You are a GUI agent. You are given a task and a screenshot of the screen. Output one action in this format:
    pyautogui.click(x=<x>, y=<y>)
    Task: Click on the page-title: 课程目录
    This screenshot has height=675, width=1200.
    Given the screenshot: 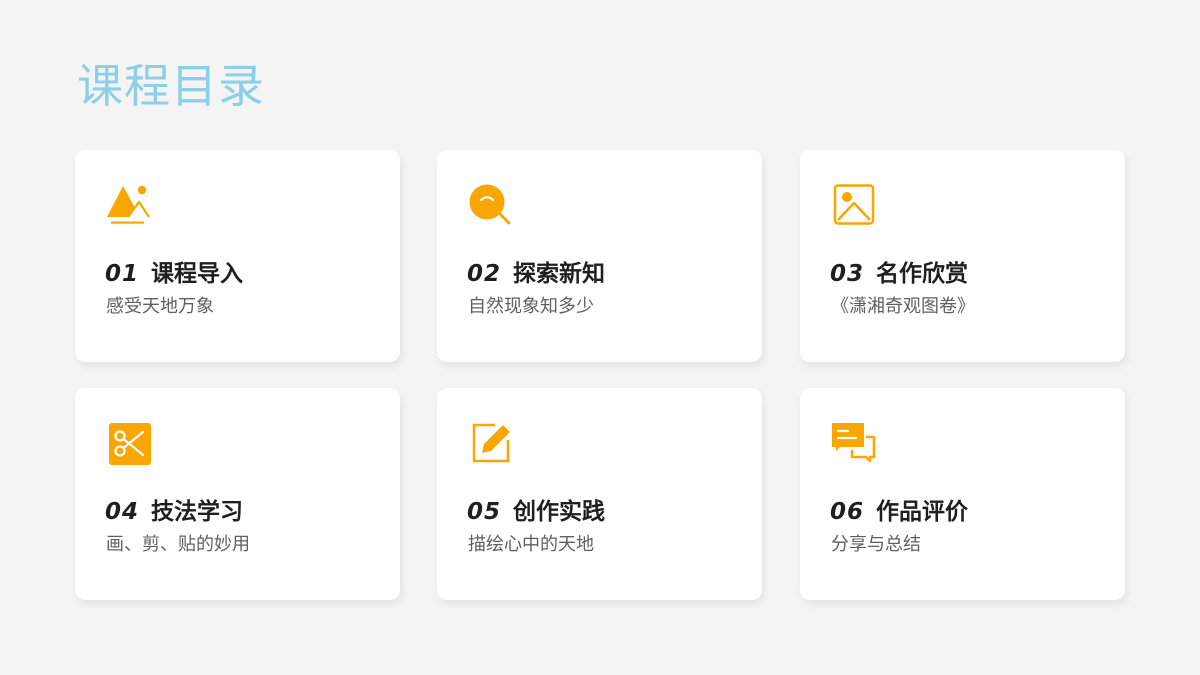 What is the action you would take?
    pyautogui.click(x=171, y=86)
    